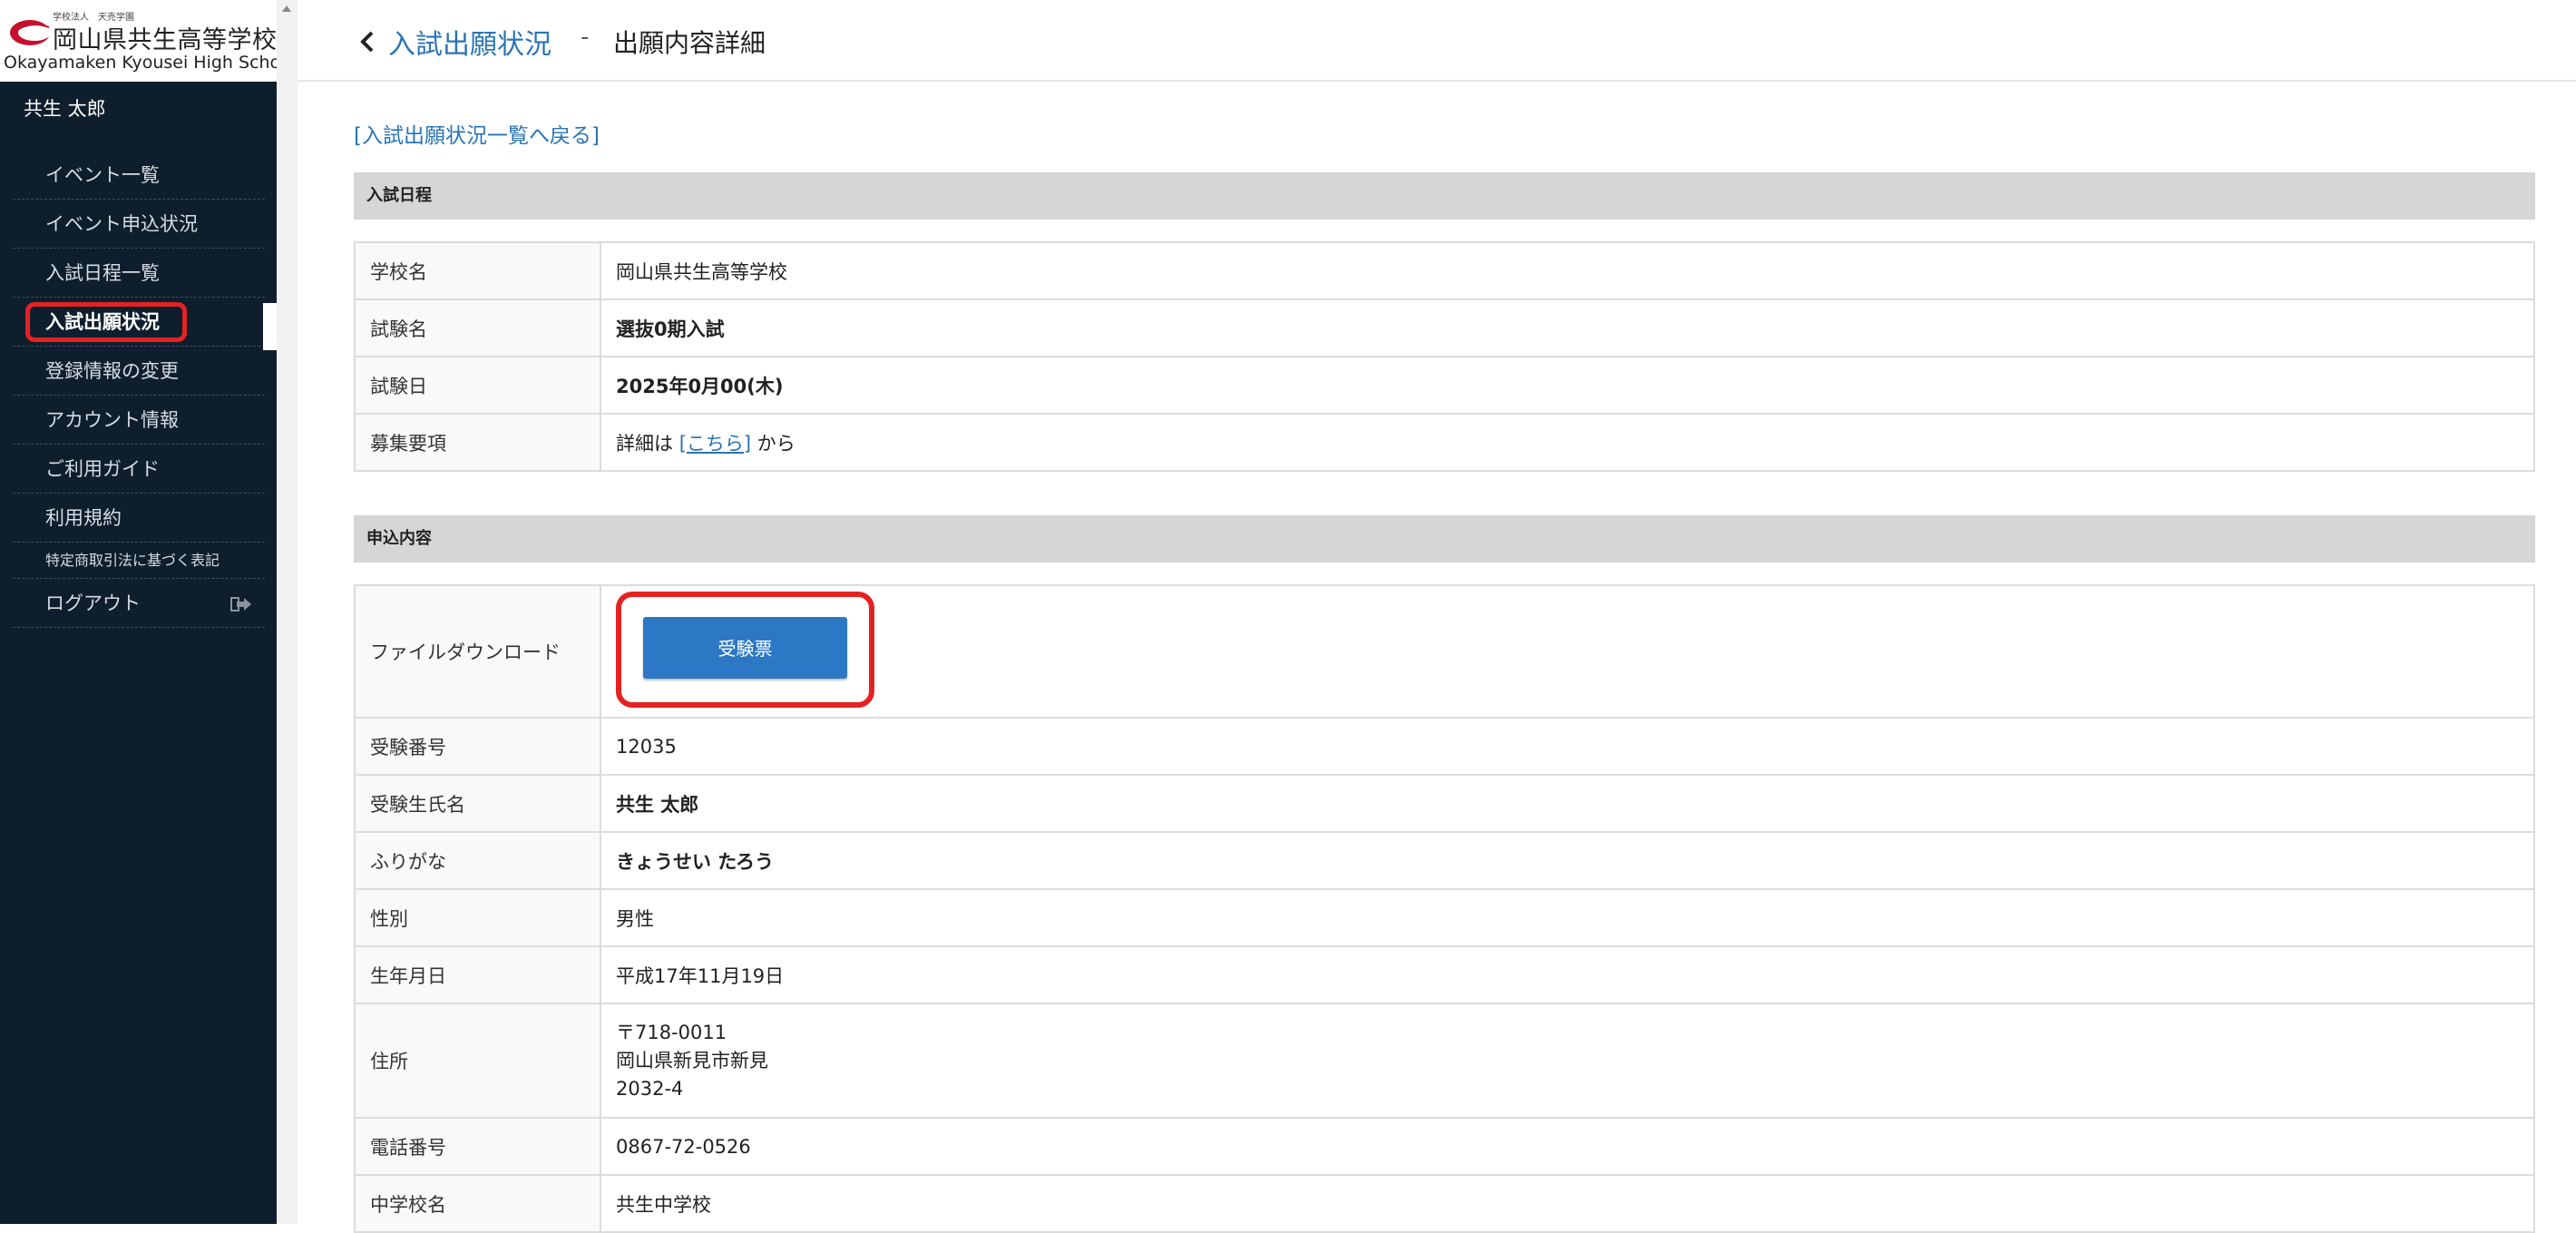 This screenshot has height=1233, width=2576. I want to click on sidebar-item-terms: 利用規約, so click(139, 518).